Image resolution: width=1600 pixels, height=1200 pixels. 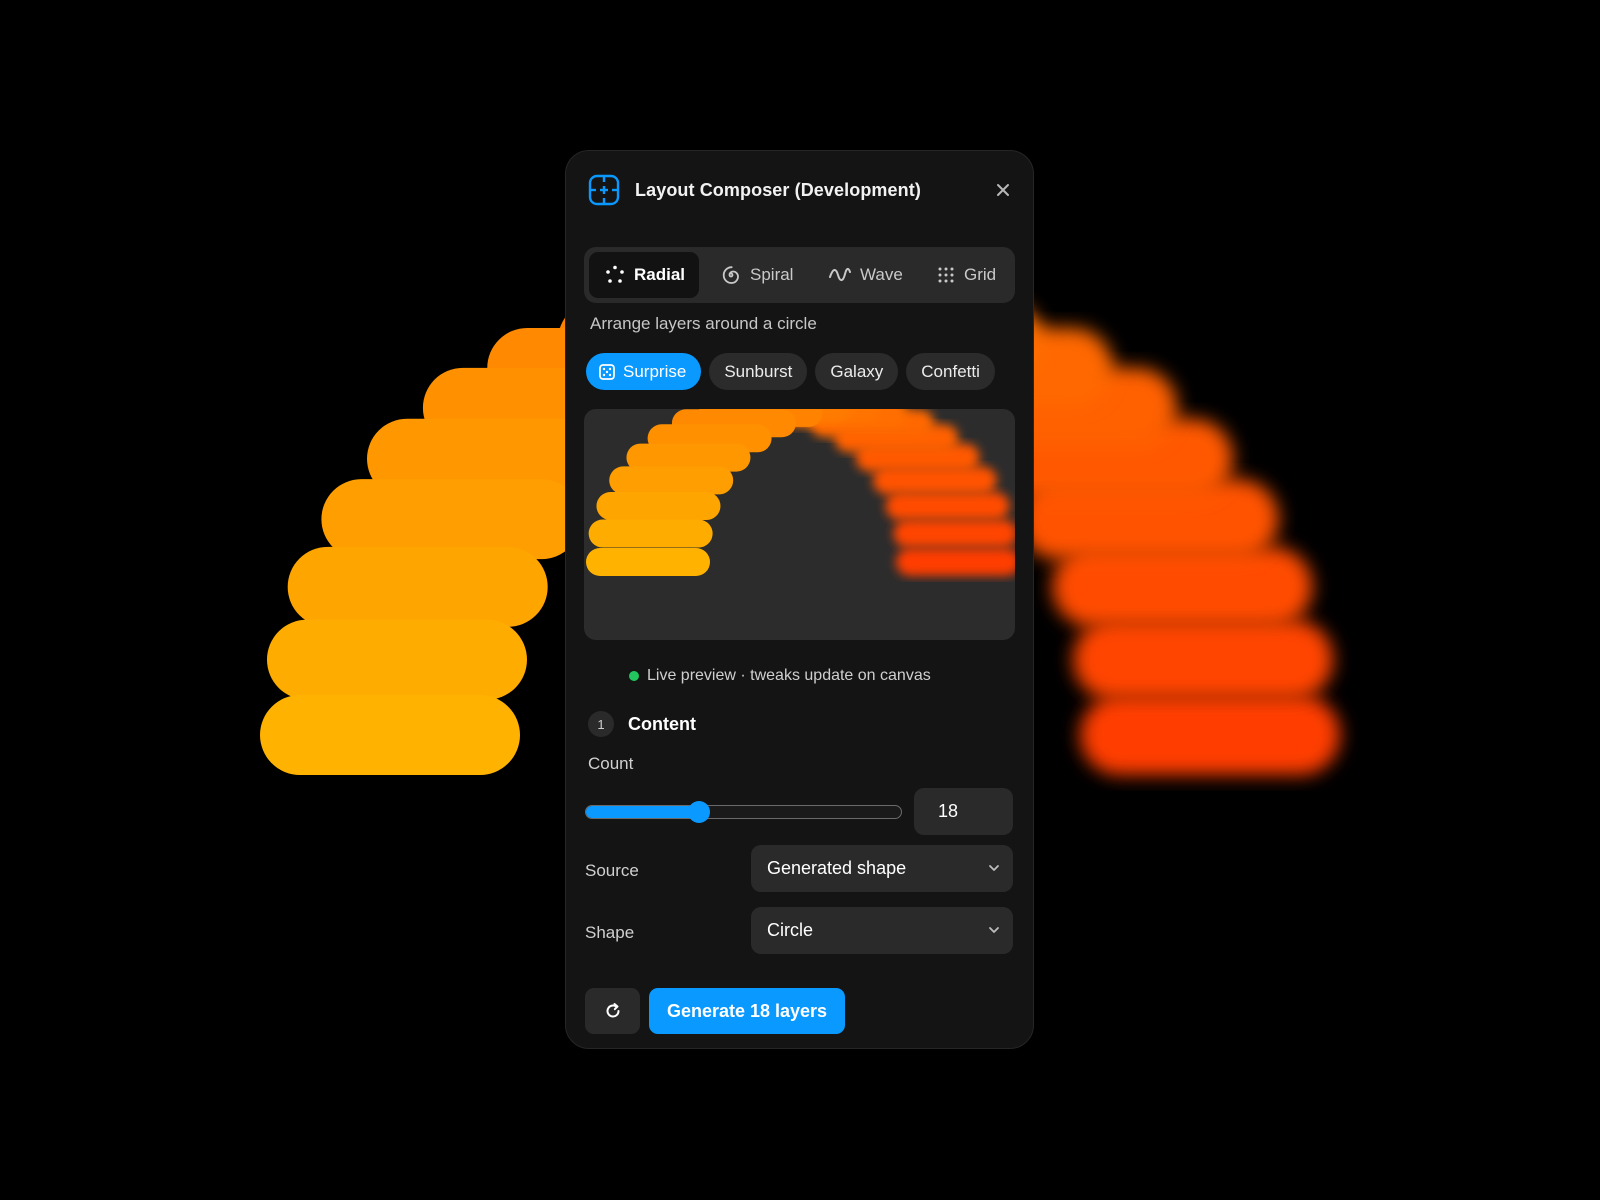 I want to click on preview-area, so click(x=799, y=524).